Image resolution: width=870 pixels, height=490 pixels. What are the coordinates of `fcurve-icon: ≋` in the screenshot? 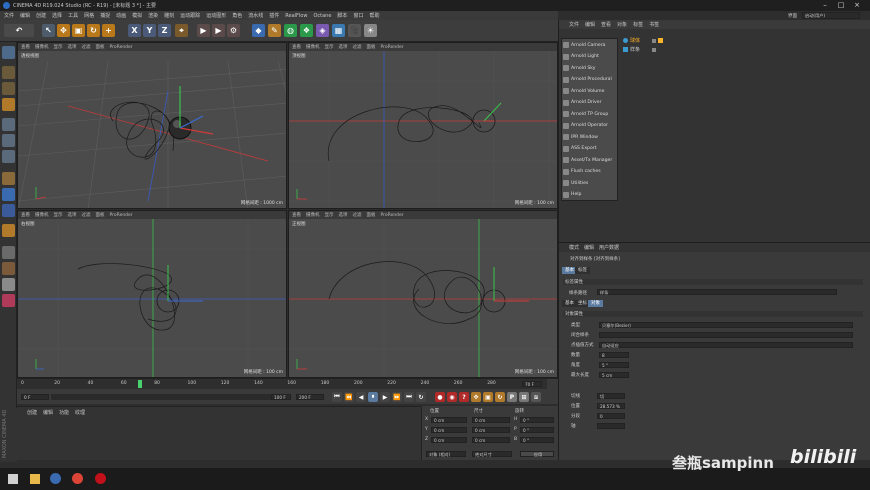 It's located at (536, 397).